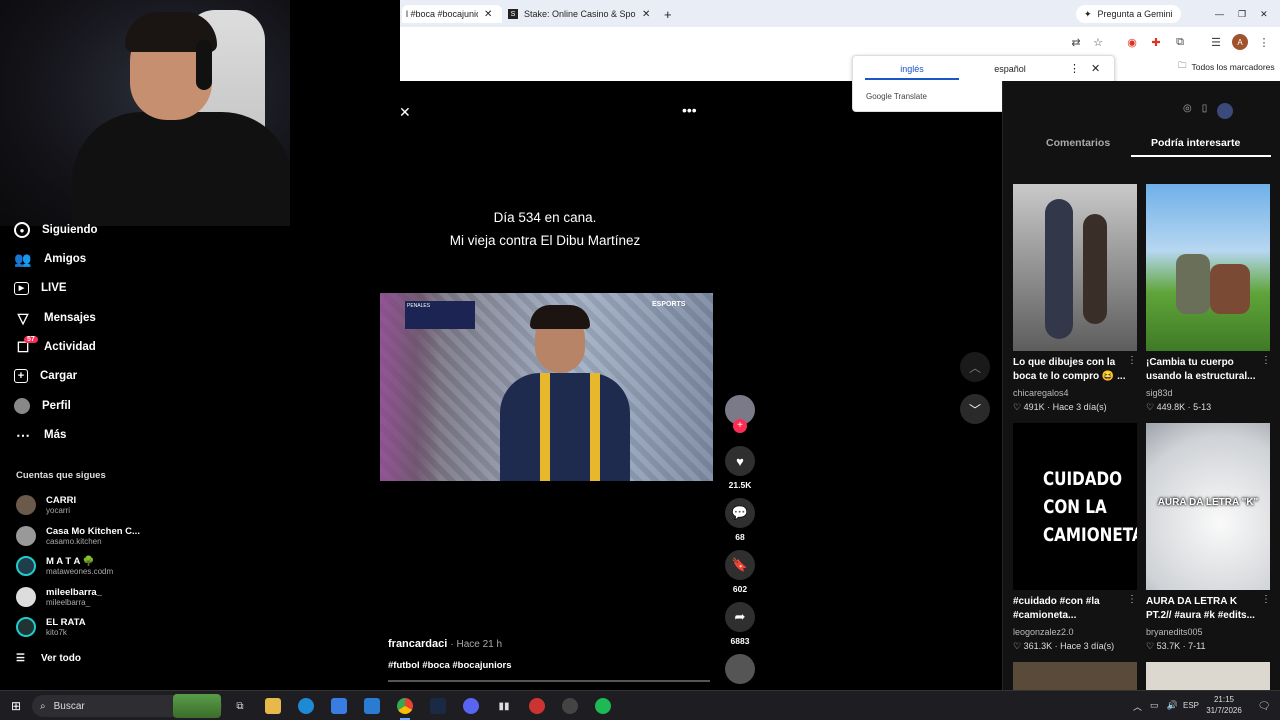 This screenshot has height=720, width=1280. Describe the element at coordinates (570, 706) in the screenshot. I see `obs-icon` at that location.